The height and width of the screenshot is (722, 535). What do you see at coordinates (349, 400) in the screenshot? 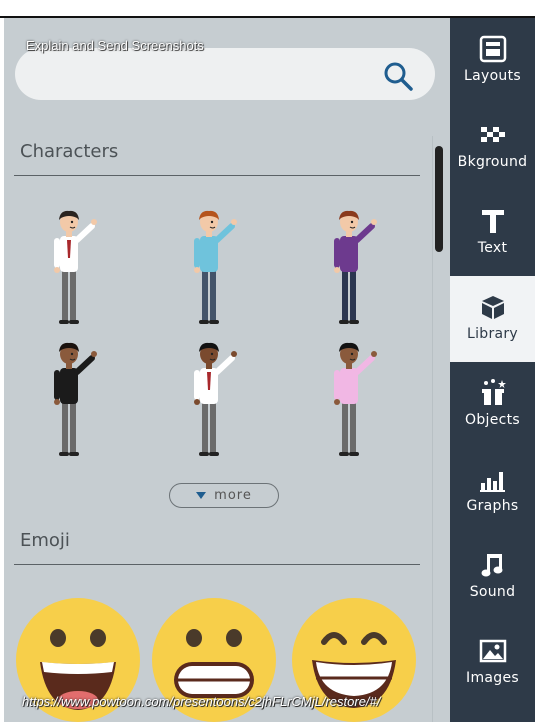
I see `character-man-pink-shirt` at bounding box center [349, 400].